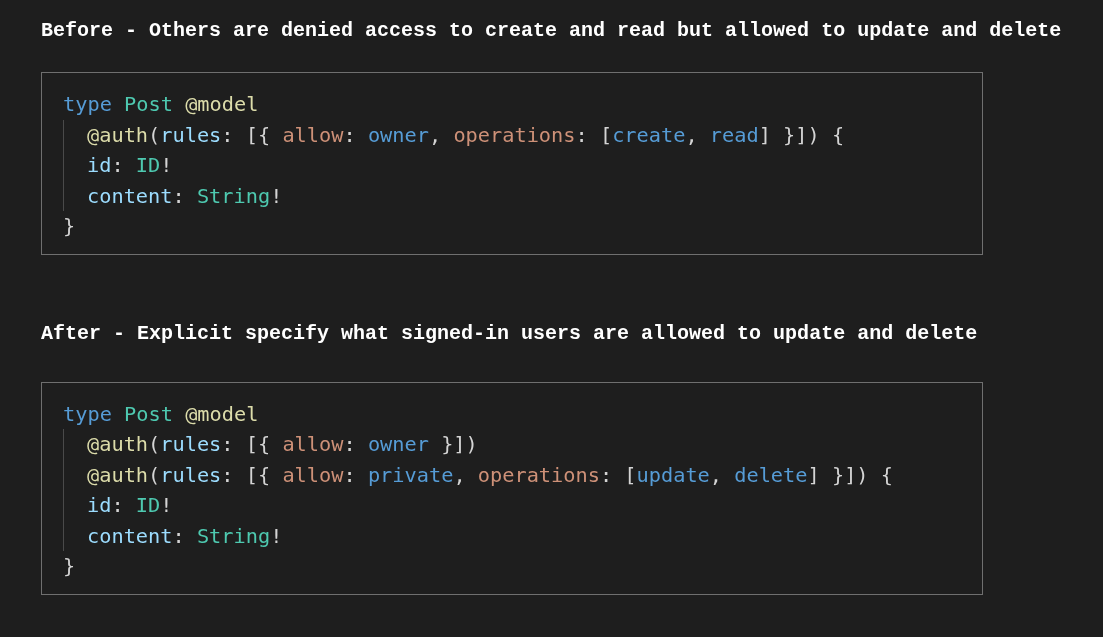 The width and height of the screenshot is (1103, 637). What do you see at coordinates (509, 333) in the screenshot?
I see `section-heading: After - Explicit specify what signed-in users are allowed to update and delete` at bounding box center [509, 333].